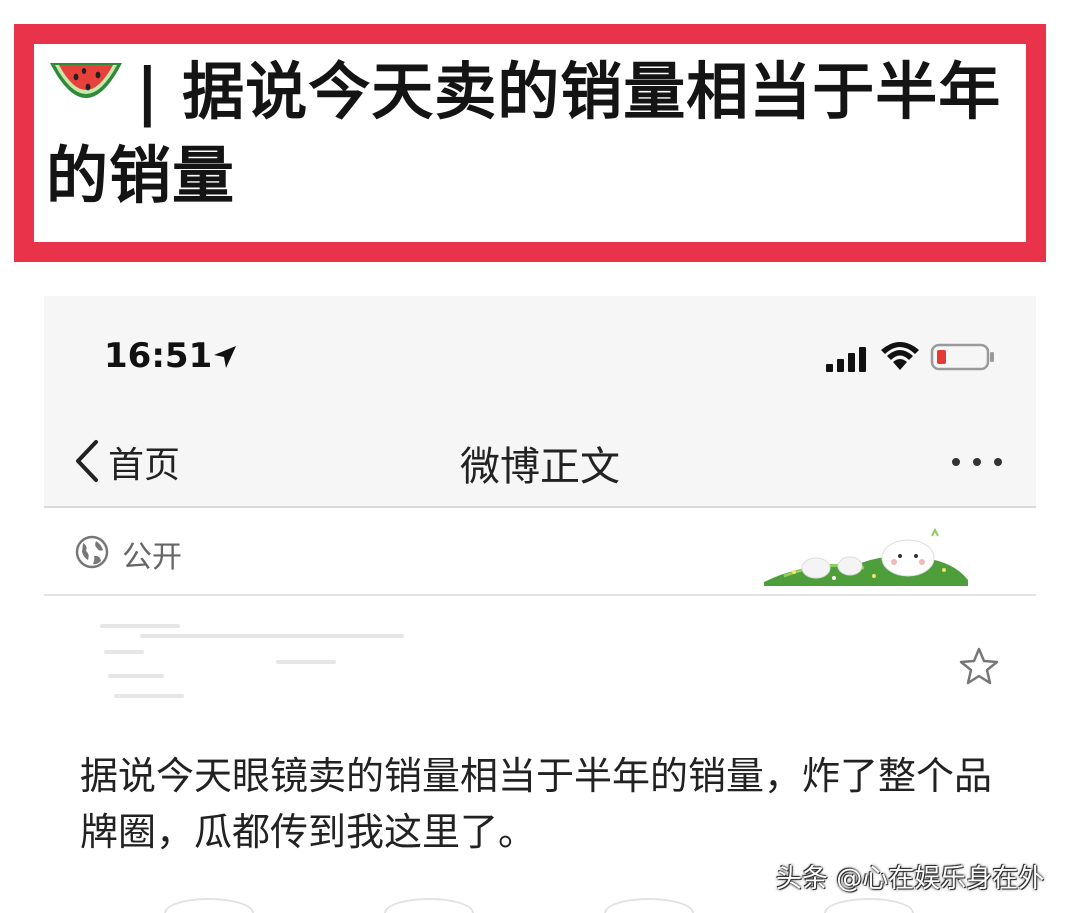 The width and height of the screenshot is (1080, 913). What do you see at coordinates (225, 357) in the screenshot?
I see `location-arrow-icon` at bounding box center [225, 357].